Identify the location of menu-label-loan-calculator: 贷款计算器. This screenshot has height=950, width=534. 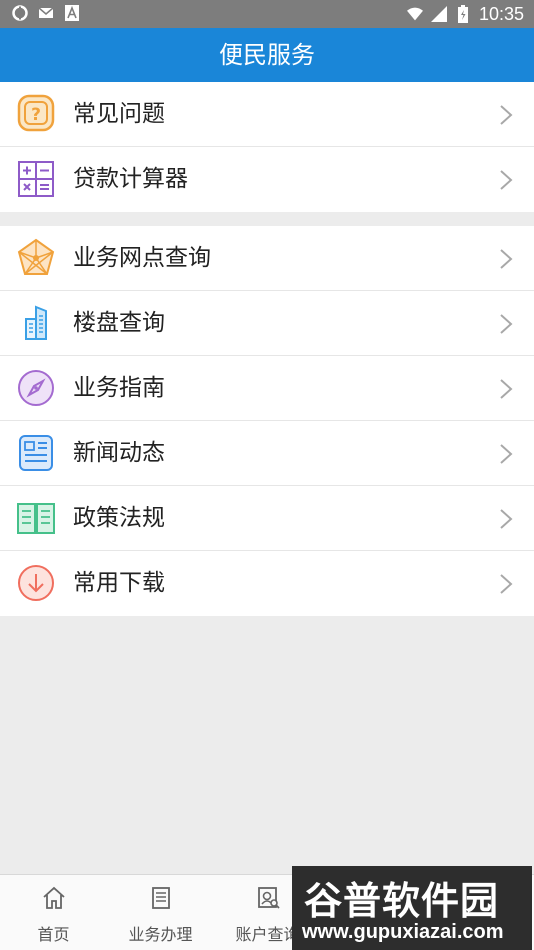
(130, 179).